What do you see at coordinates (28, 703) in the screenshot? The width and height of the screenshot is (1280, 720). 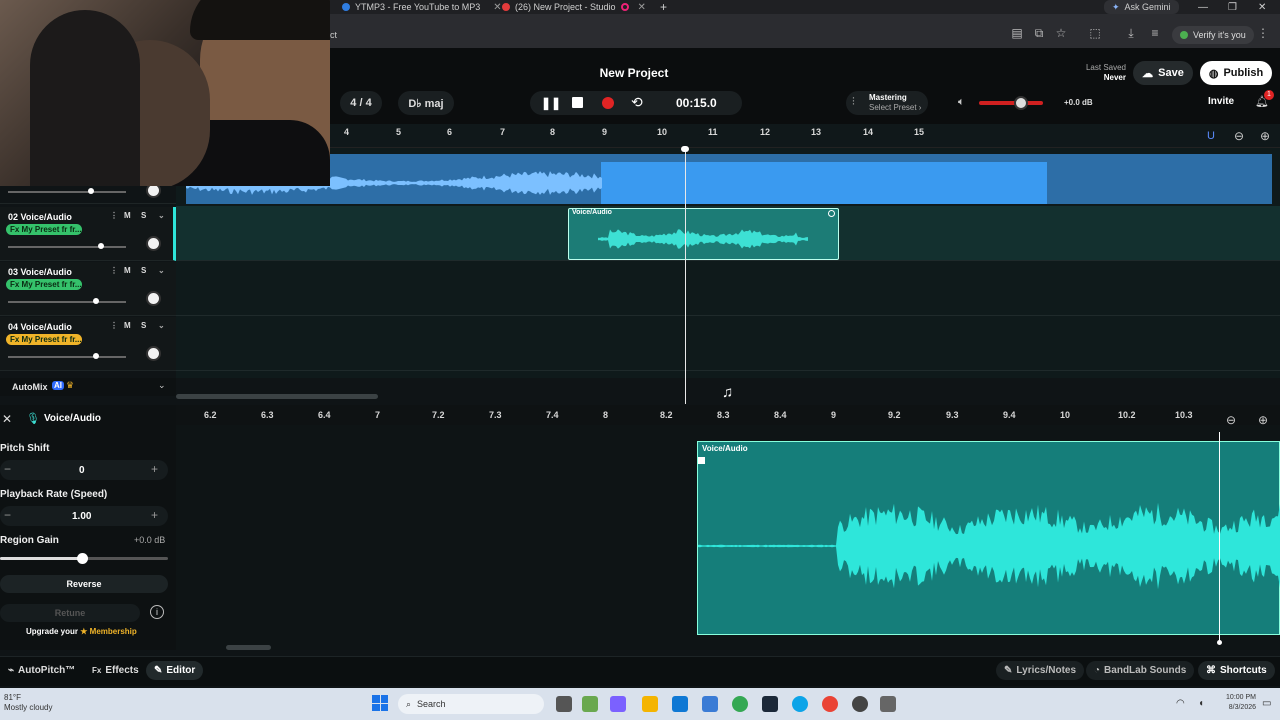 I see `weather-widget: 81°F Mostly cloudy` at bounding box center [28, 703].